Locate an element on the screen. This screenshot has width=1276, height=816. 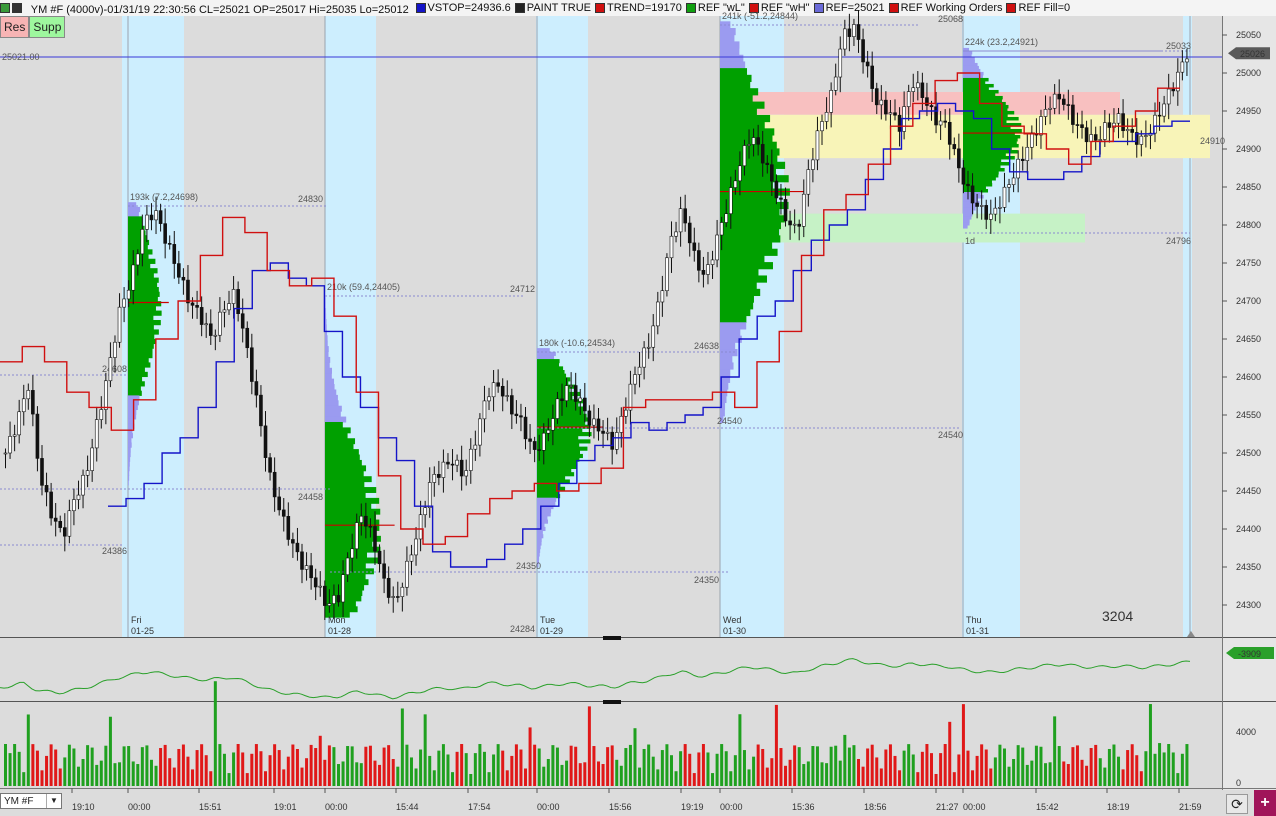
refresh-icon: ⟳ is located at coordinates (1237, 804).